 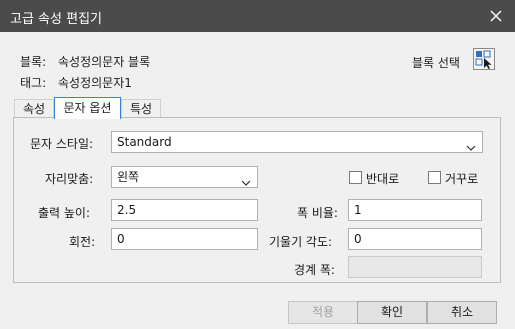 I want to click on block-name: 속성정의문자 블록, so click(x=104, y=62).